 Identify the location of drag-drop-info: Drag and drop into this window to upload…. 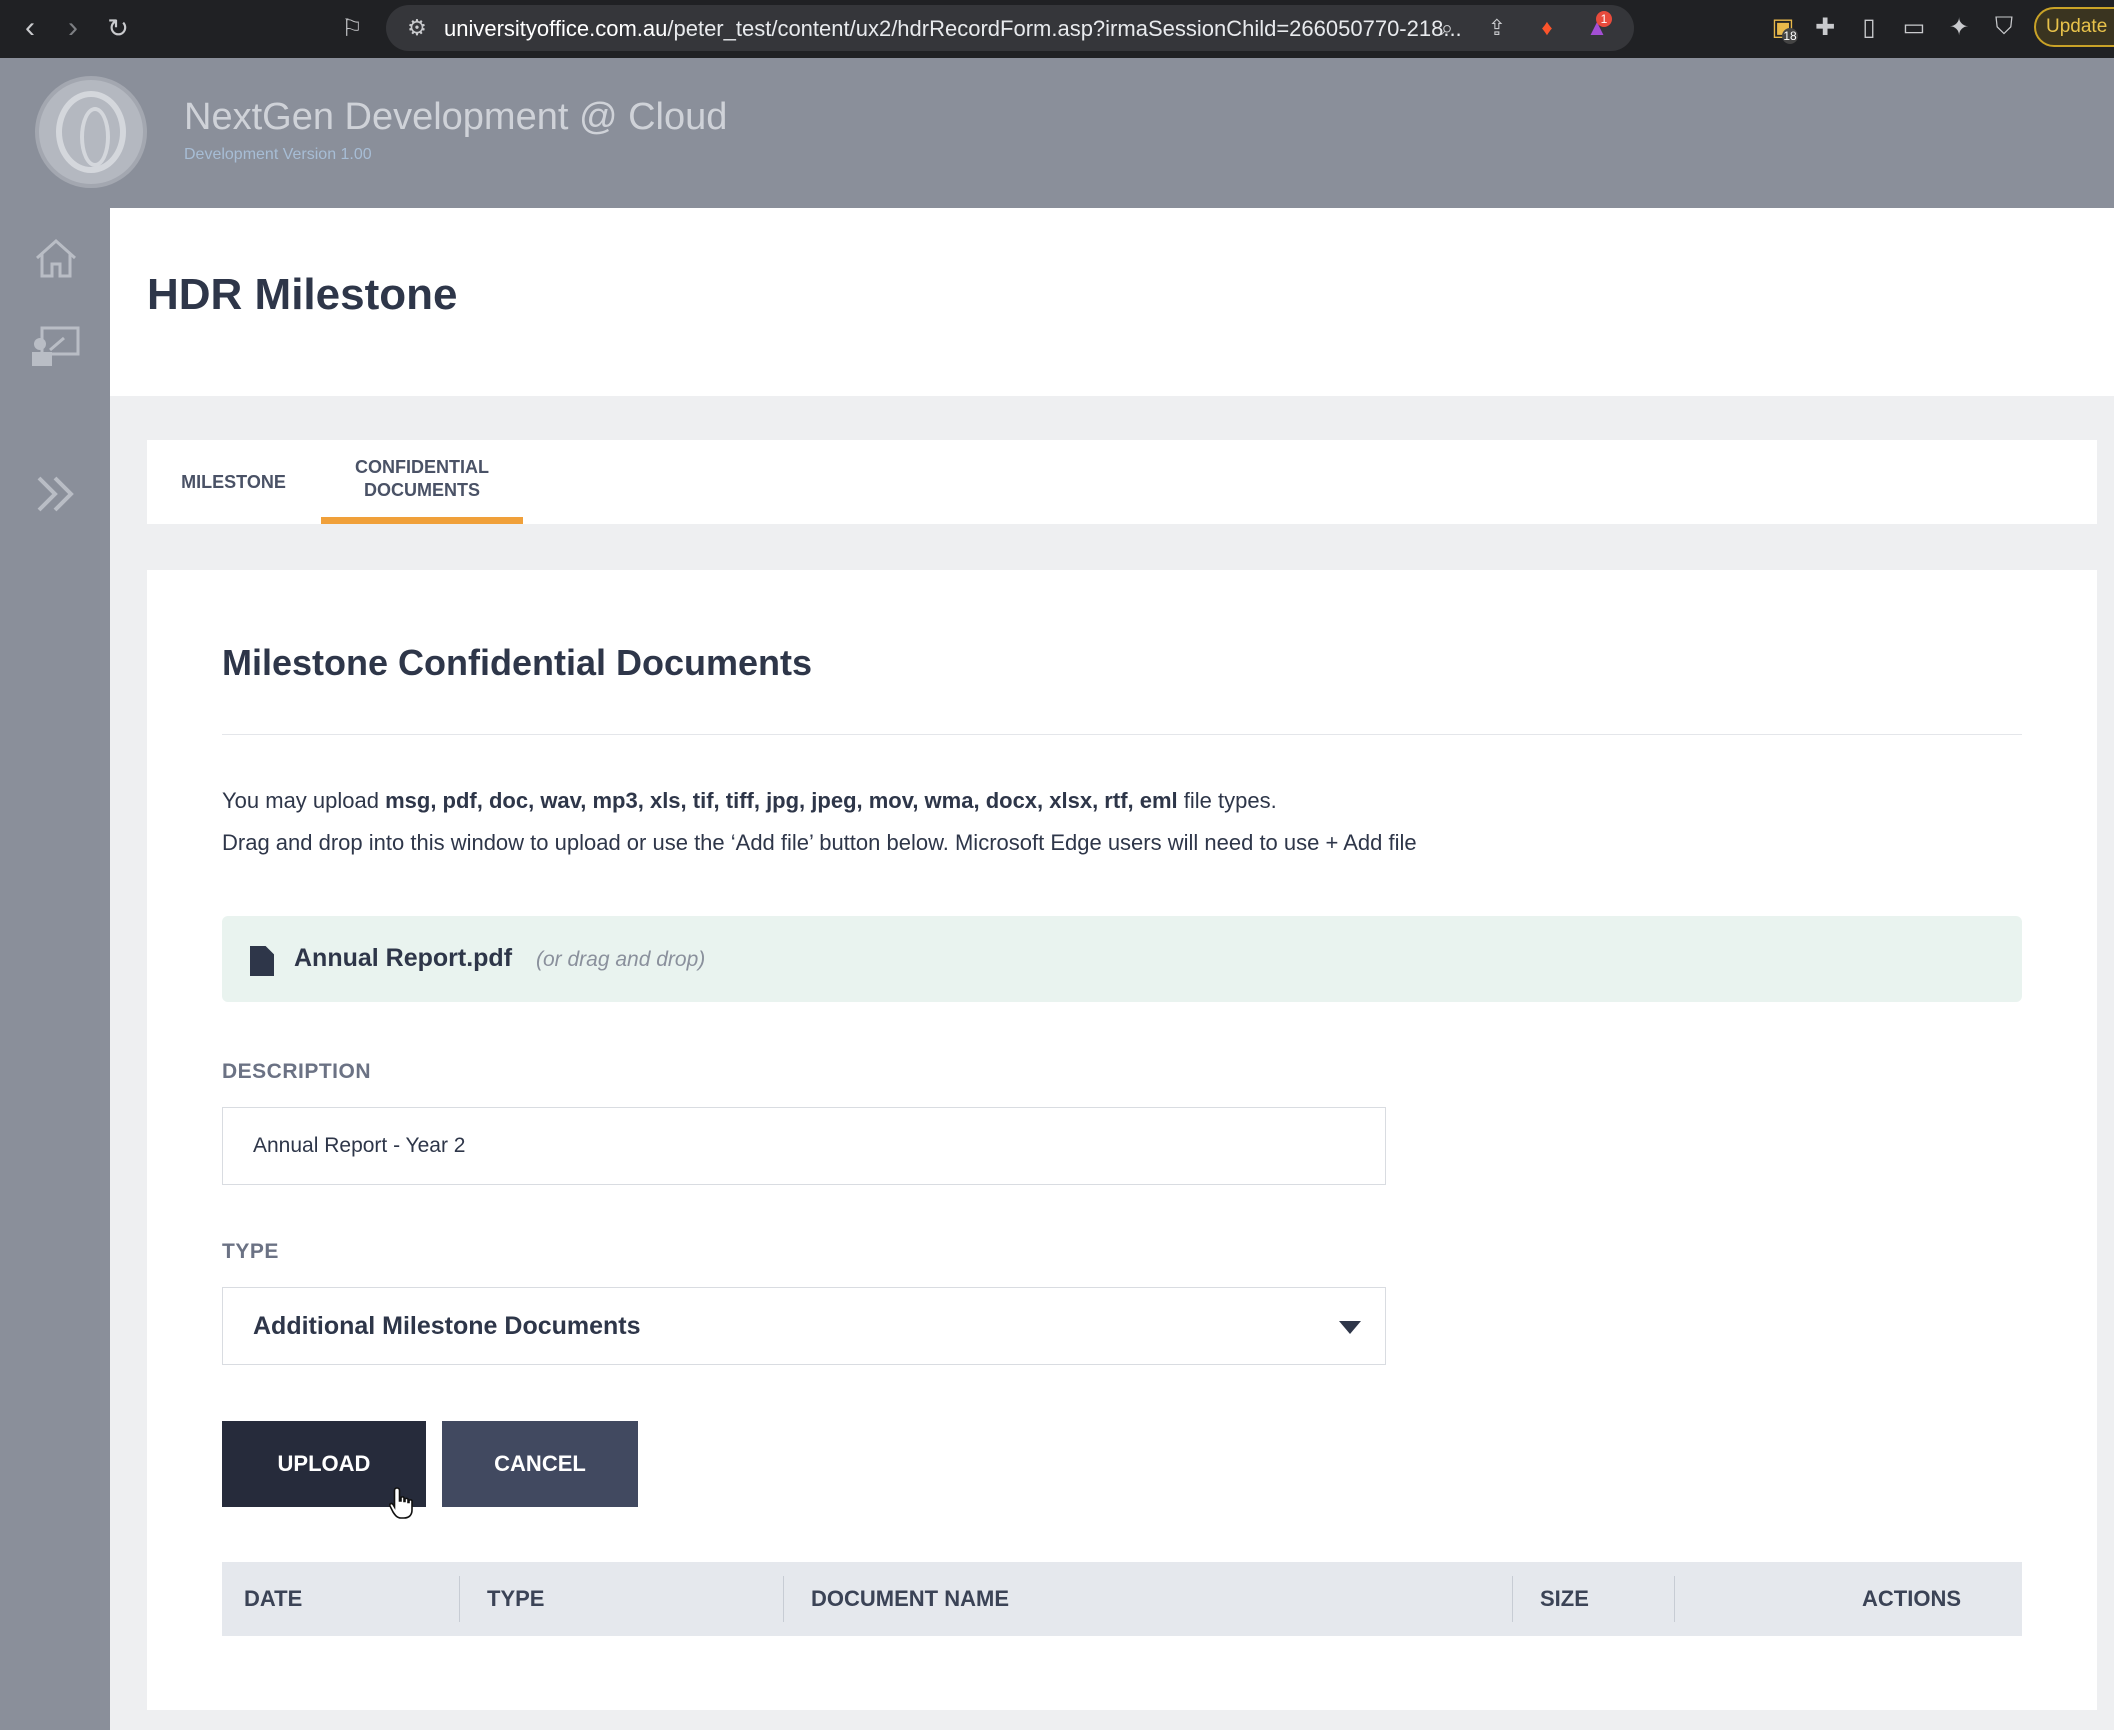
(819, 842).